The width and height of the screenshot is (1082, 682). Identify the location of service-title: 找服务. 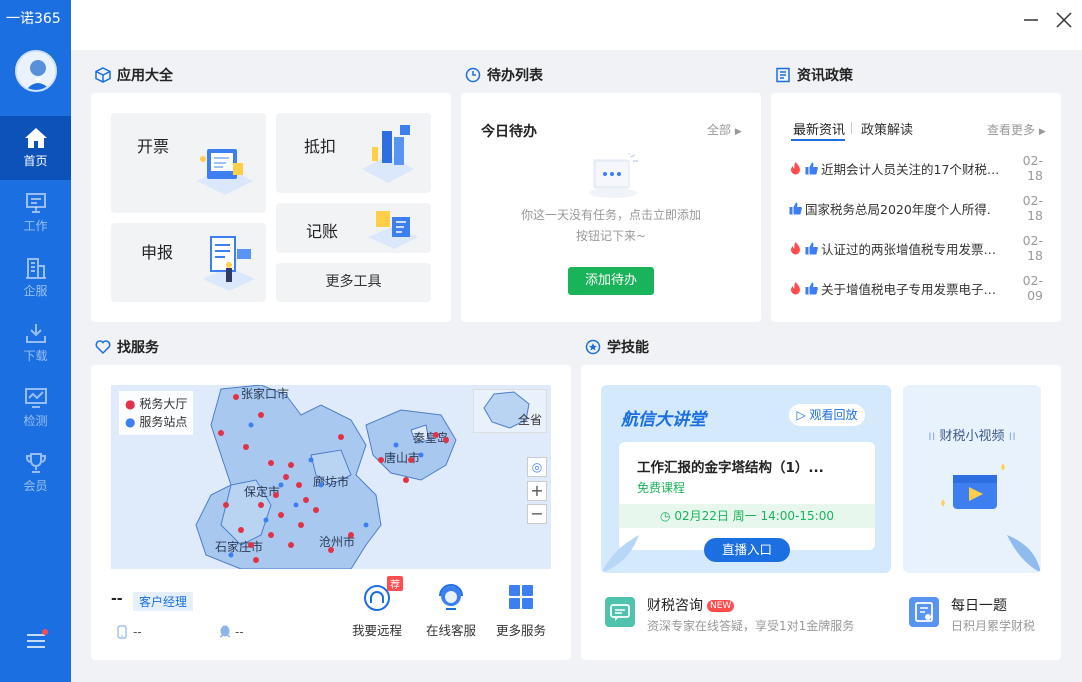
(138, 348).